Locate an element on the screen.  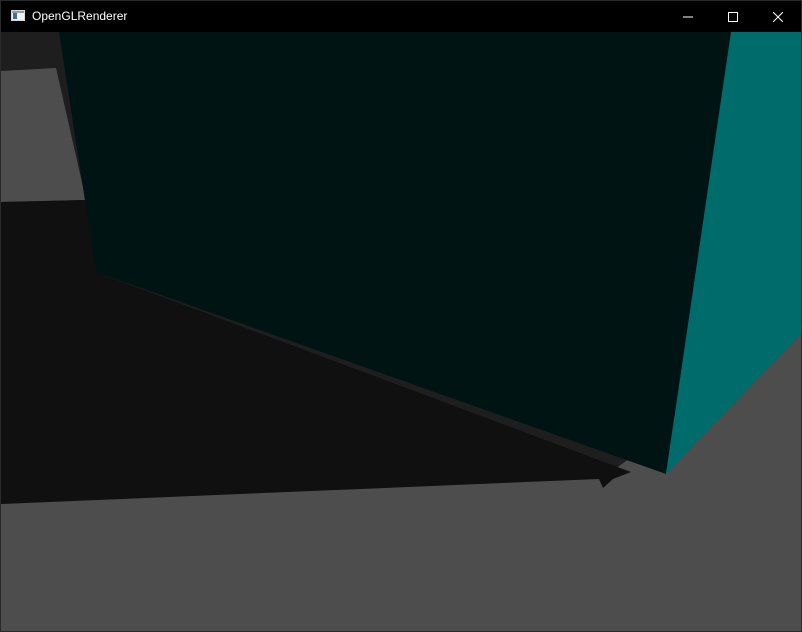
app-window-icon is located at coordinates (18, 15).